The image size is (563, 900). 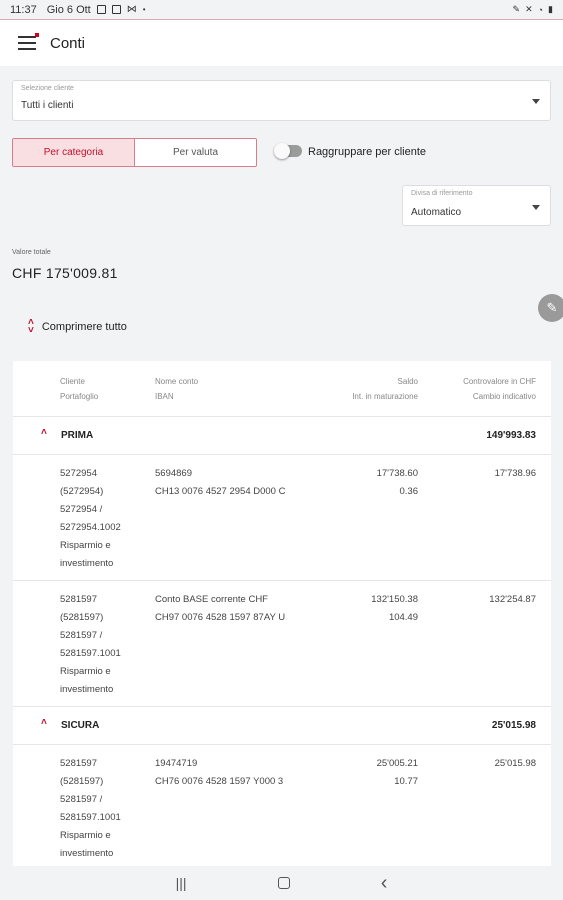 I want to click on group-total: 25'015.98, so click(x=513, y=725).